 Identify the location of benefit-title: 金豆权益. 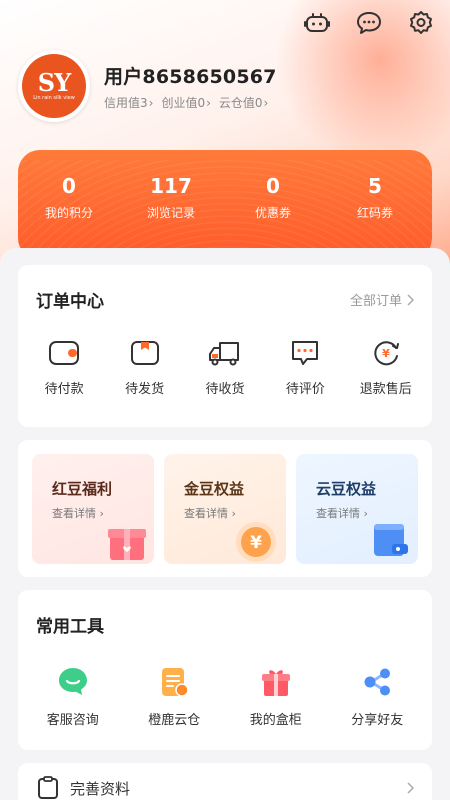
(214, 489).